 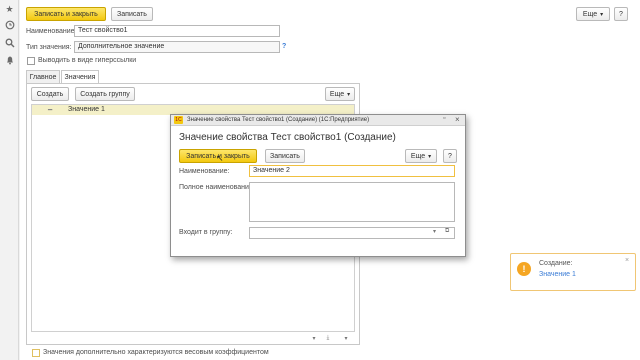 I want to click on dialog-name-label: Наименование:, so click(x=204, y=171).